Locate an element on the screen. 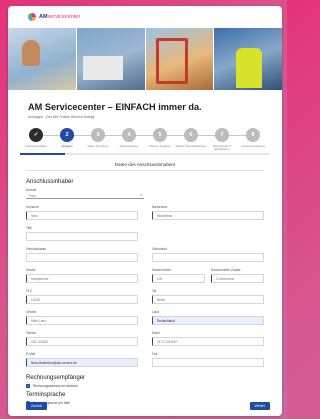 This screenshot has height=419, width=320. ort-input: Berlin is located at coordinates (208, 299).